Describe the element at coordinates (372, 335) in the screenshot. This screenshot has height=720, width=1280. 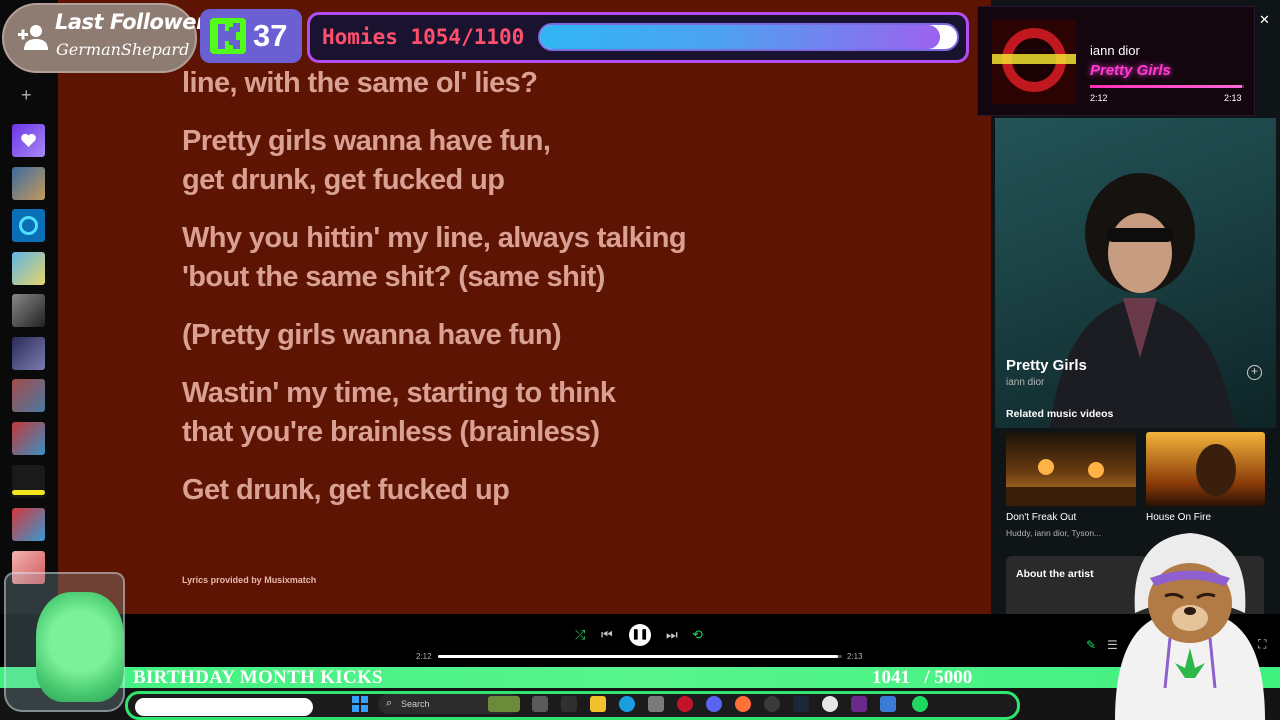
I see `lyric-line: (Pretty girls wanna have fun)` at that location.